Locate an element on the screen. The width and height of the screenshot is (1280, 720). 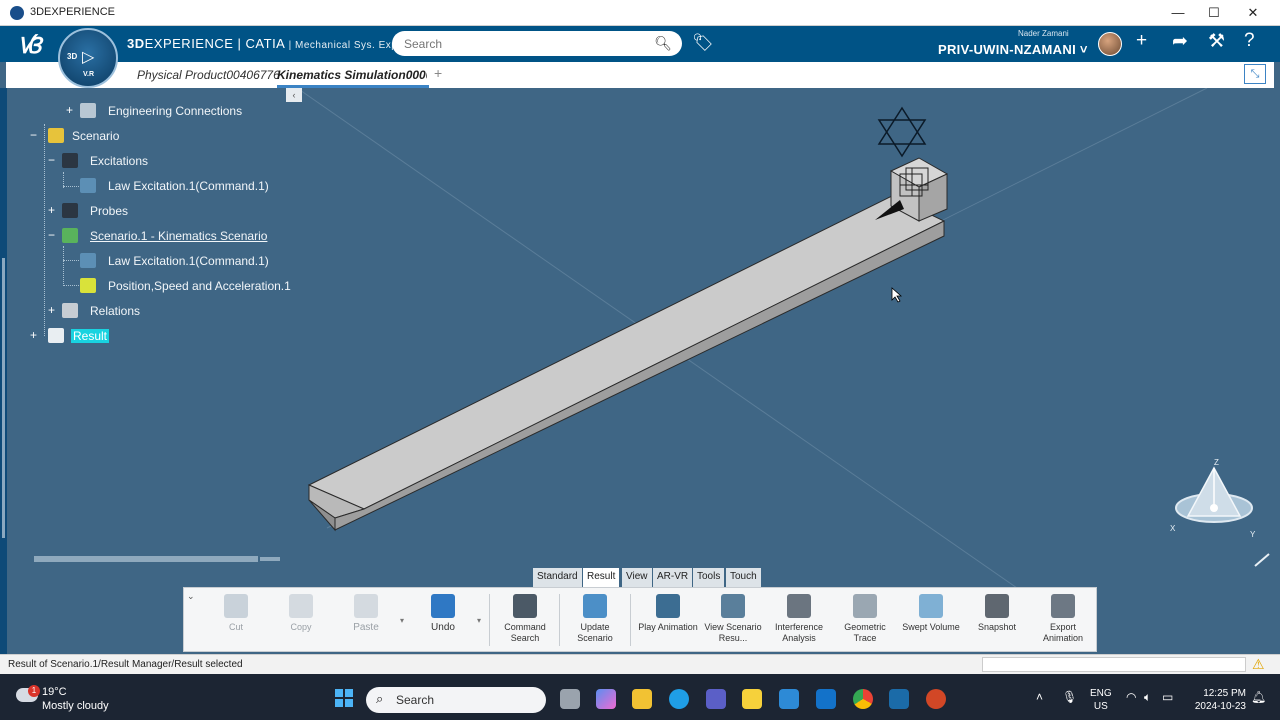
status-input is located at coordinates (1114, 664).